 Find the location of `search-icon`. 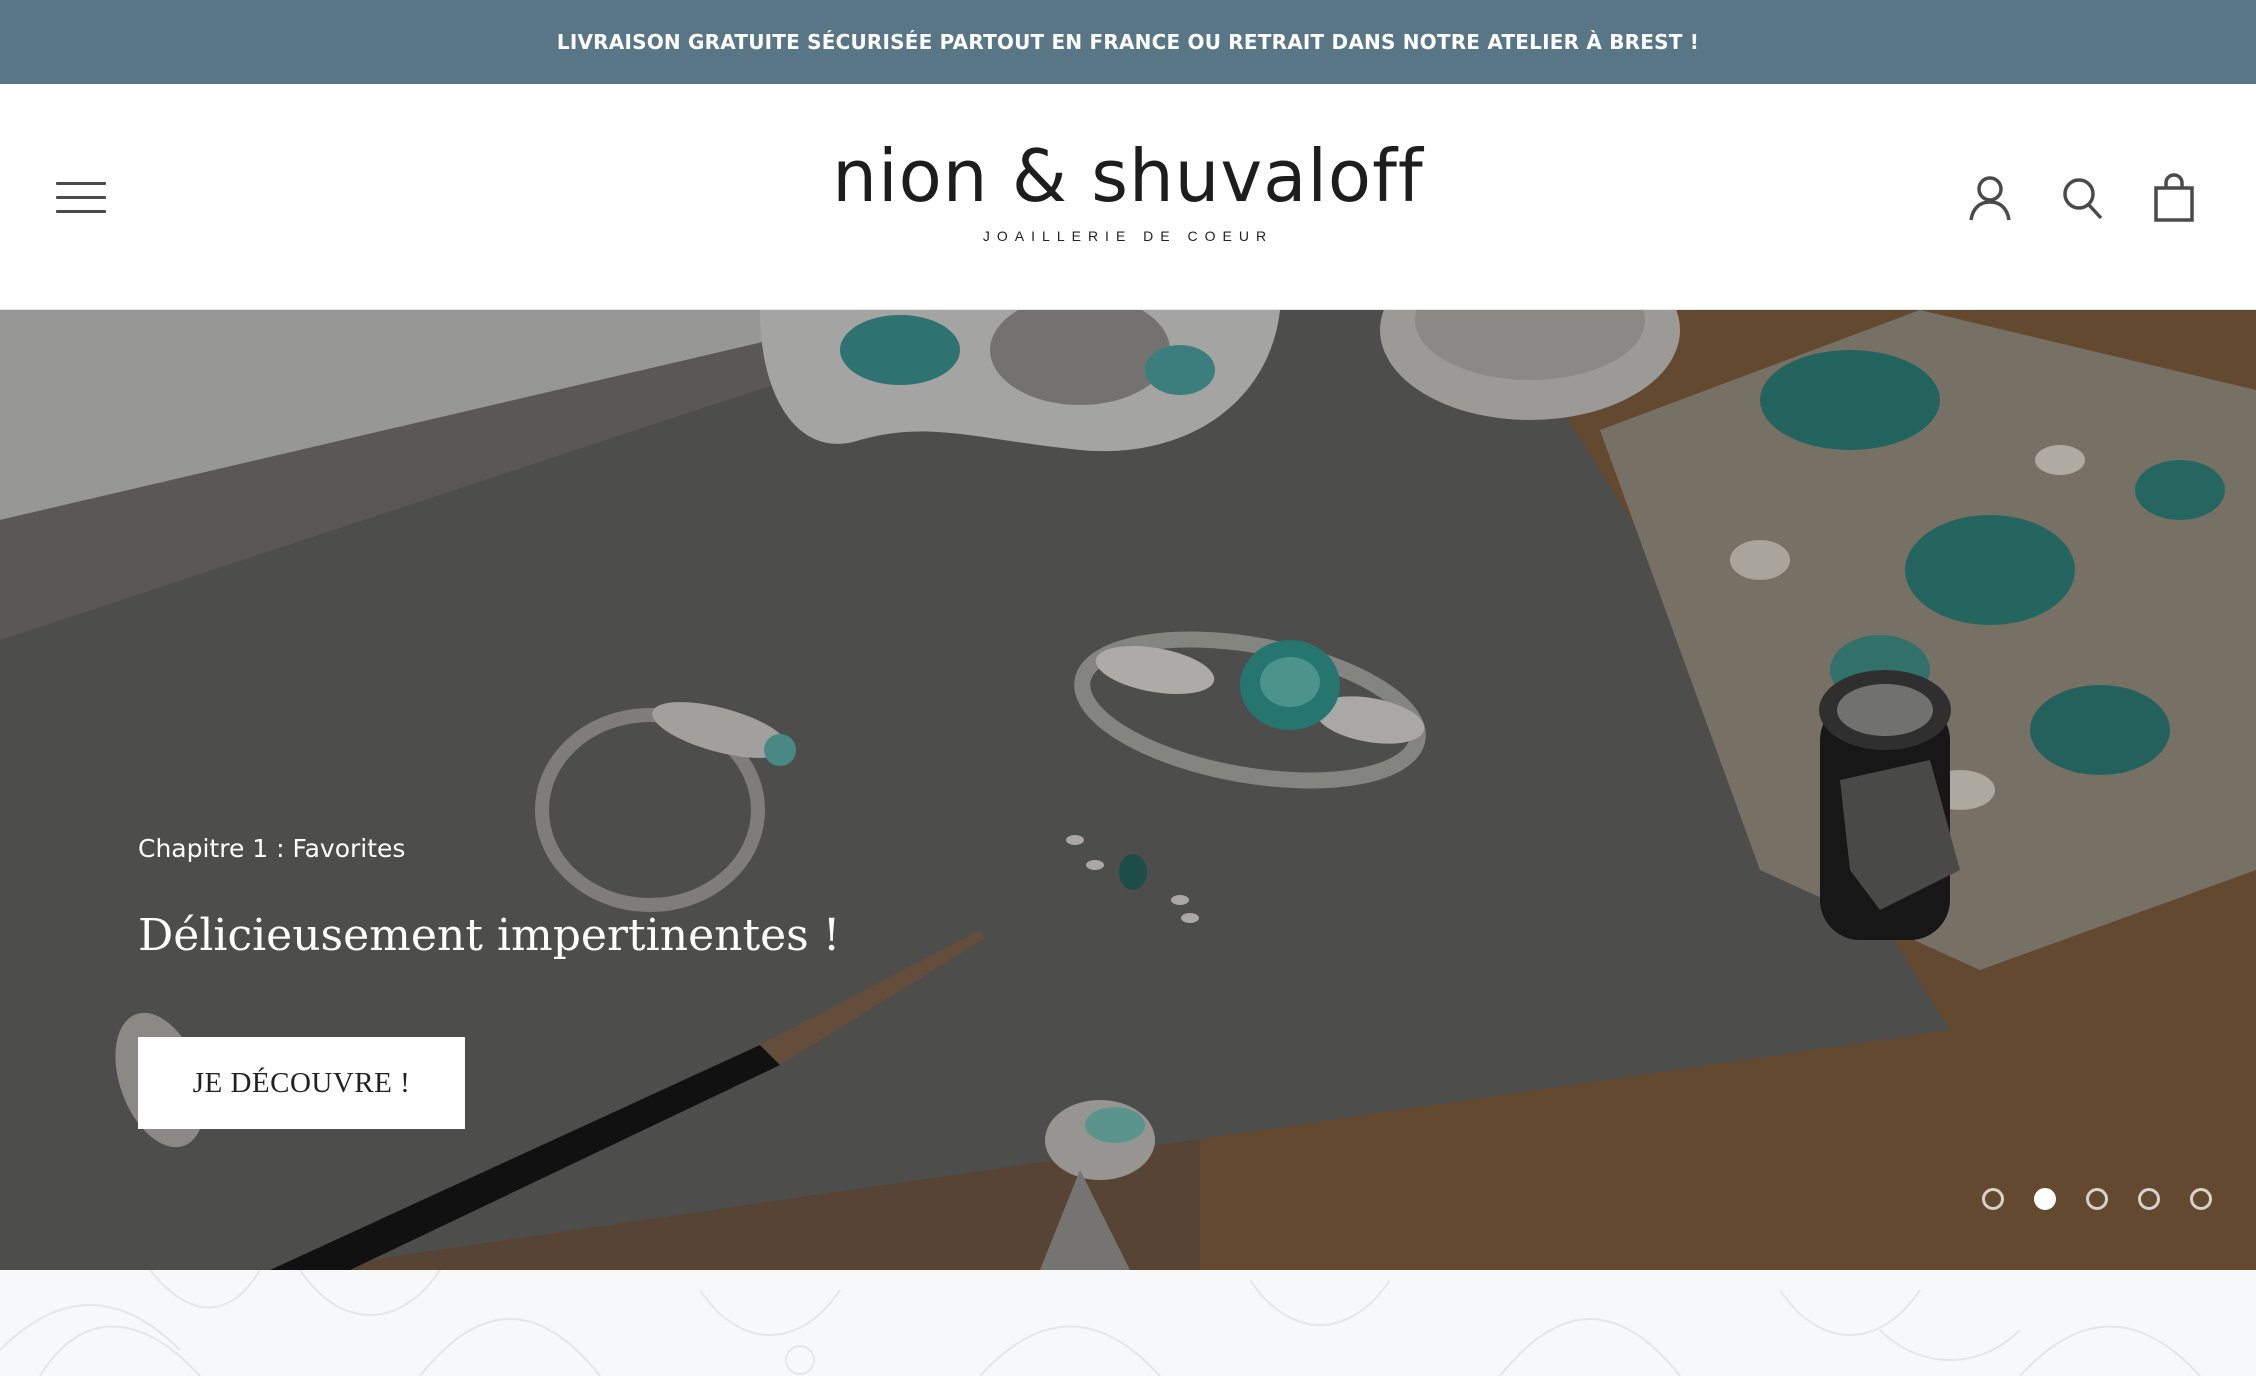

search-icon is located at coordinates (2083, 199).